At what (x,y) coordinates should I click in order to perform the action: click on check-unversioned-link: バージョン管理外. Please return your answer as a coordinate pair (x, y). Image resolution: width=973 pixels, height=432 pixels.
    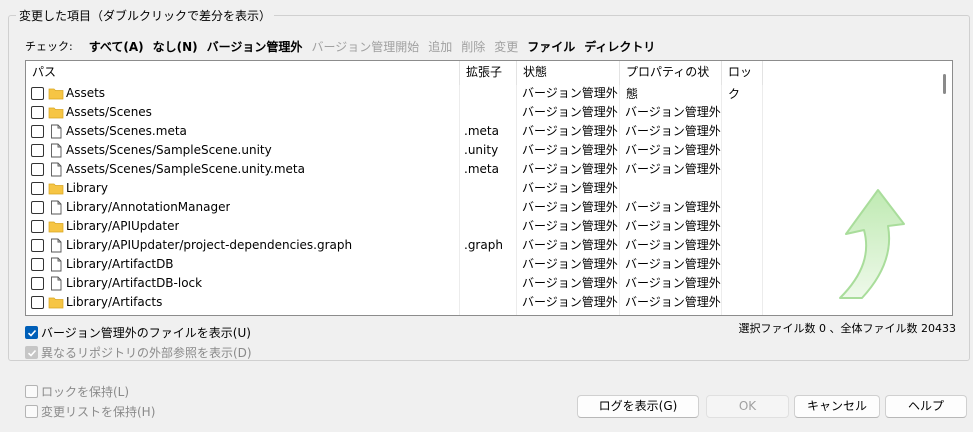
    Looking at the image, I should click on (255, 46).